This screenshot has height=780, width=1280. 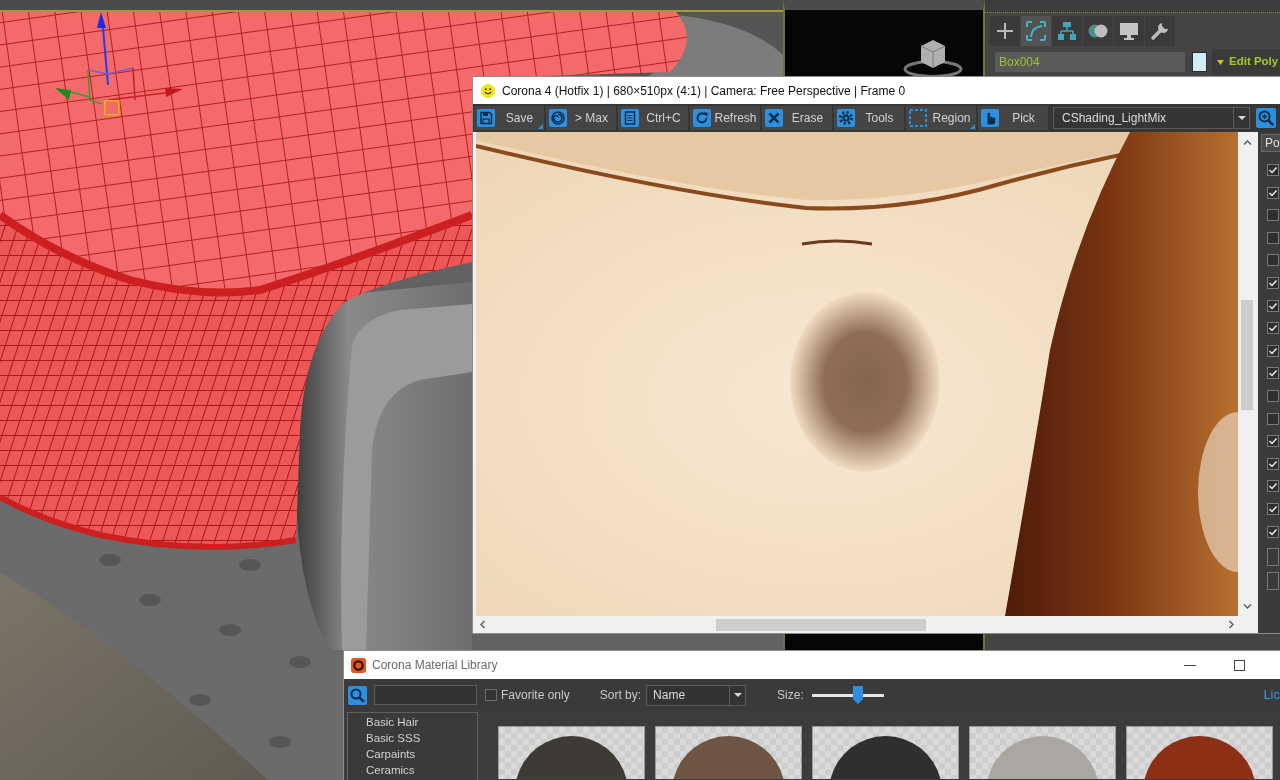 What do you see at coordinates (1013, 118) in the screenshot?
I see `pick-button: Pick` at bounding box center [1013, 118].